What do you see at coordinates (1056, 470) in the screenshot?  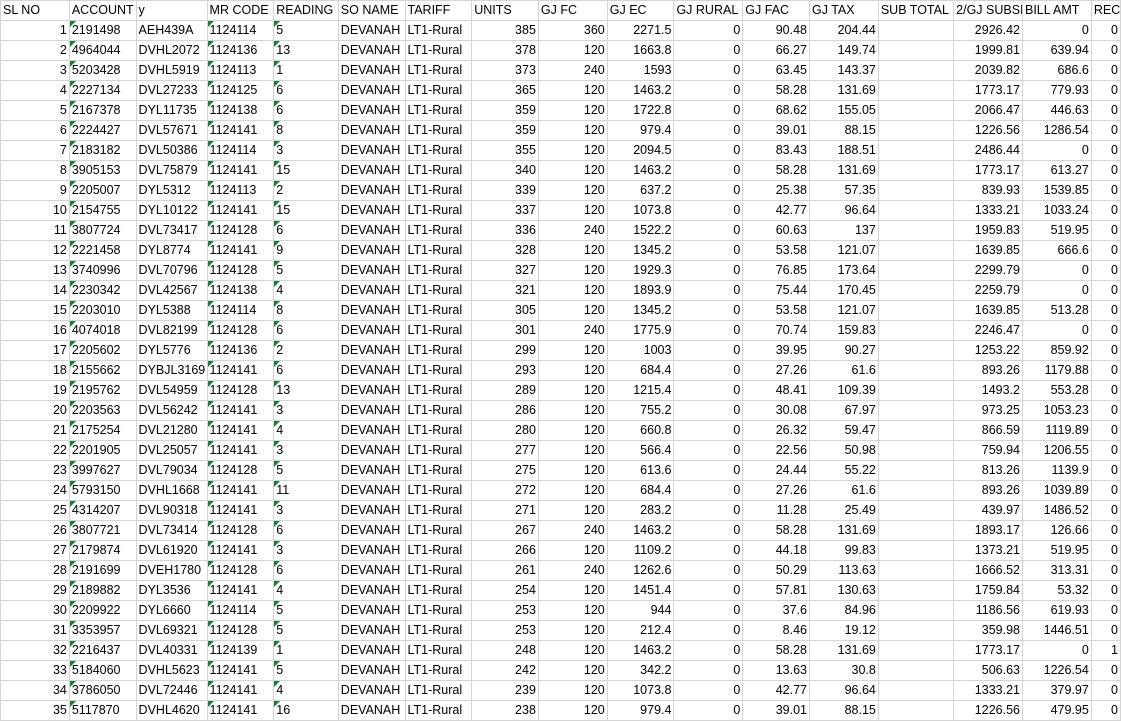 I see `cell-bill-amt: 1139.9` at bounding box center [1056, 470].